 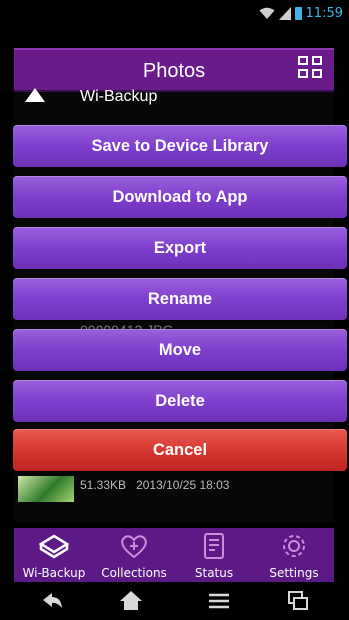 What do you see at coordinates (294, 546) in the screenshot?
I see `gear-icon` at bounding box center [294, 546].